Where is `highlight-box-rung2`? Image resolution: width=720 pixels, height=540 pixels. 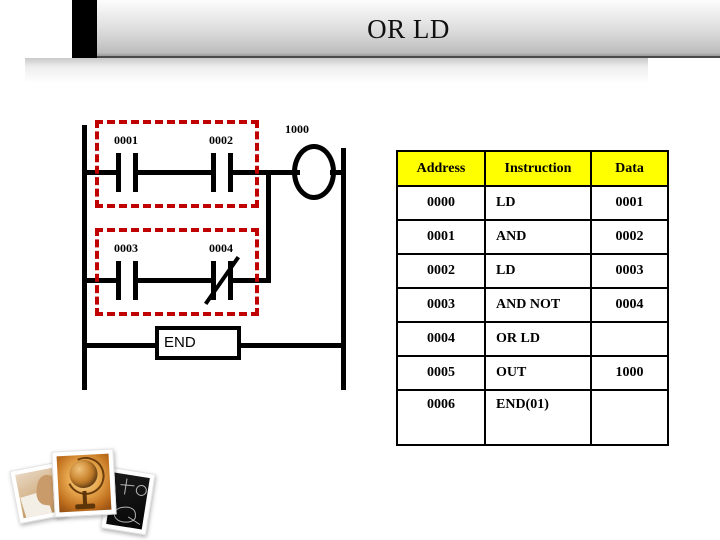
highlight-box-rung2 is located at coordinates (177, 272).